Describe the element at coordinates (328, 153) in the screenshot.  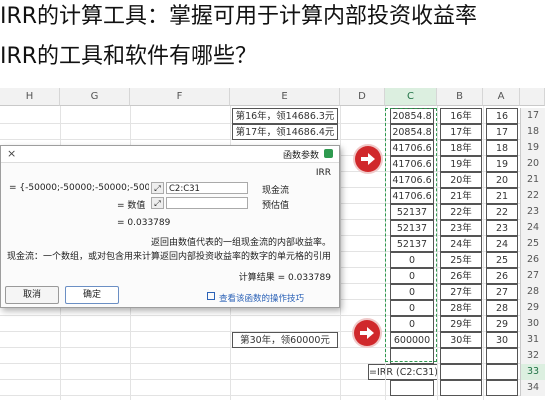
I see `app-logo-icon` at that location.